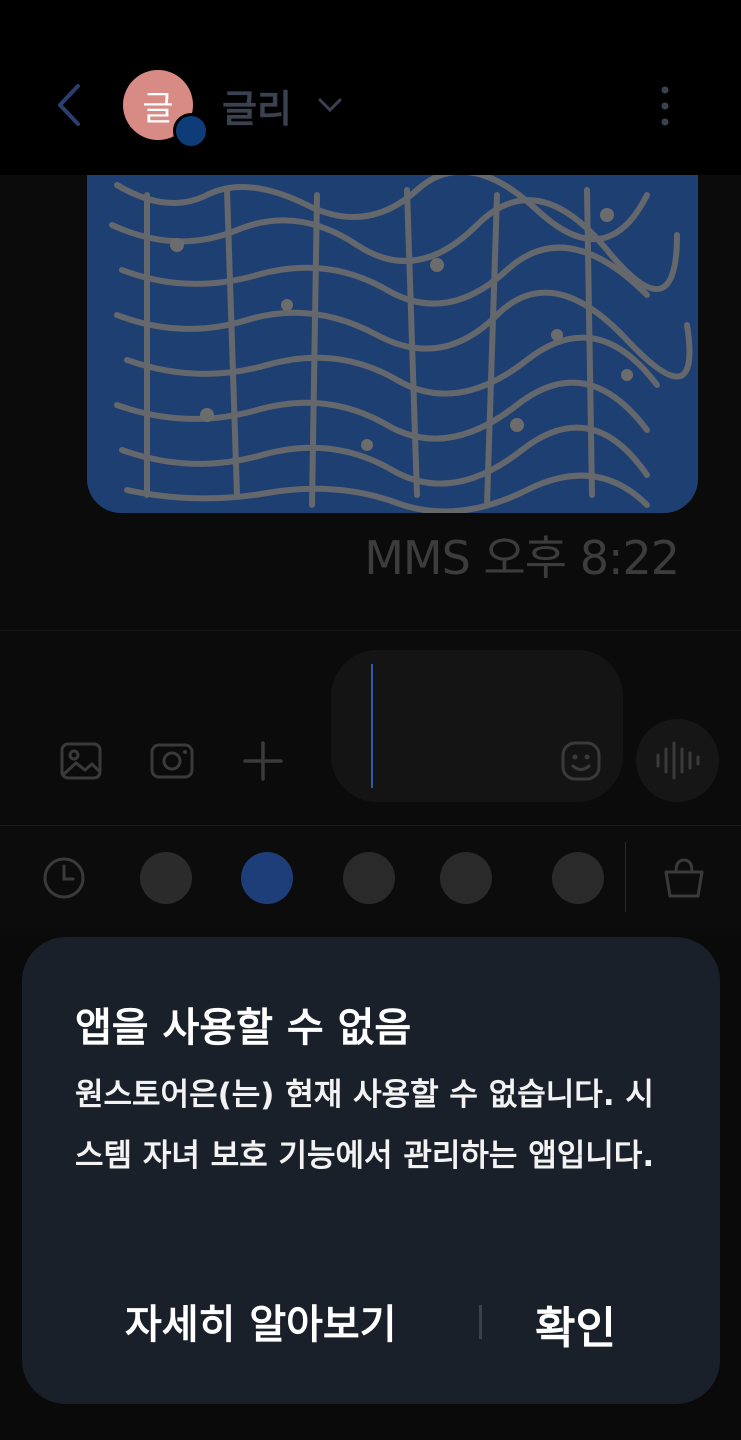 This screenshot has height=1440, width=741. What do you see at coordinates (191, 131) in the screenshot?
I see `avatar-badge` at bounding box center [191, 131].